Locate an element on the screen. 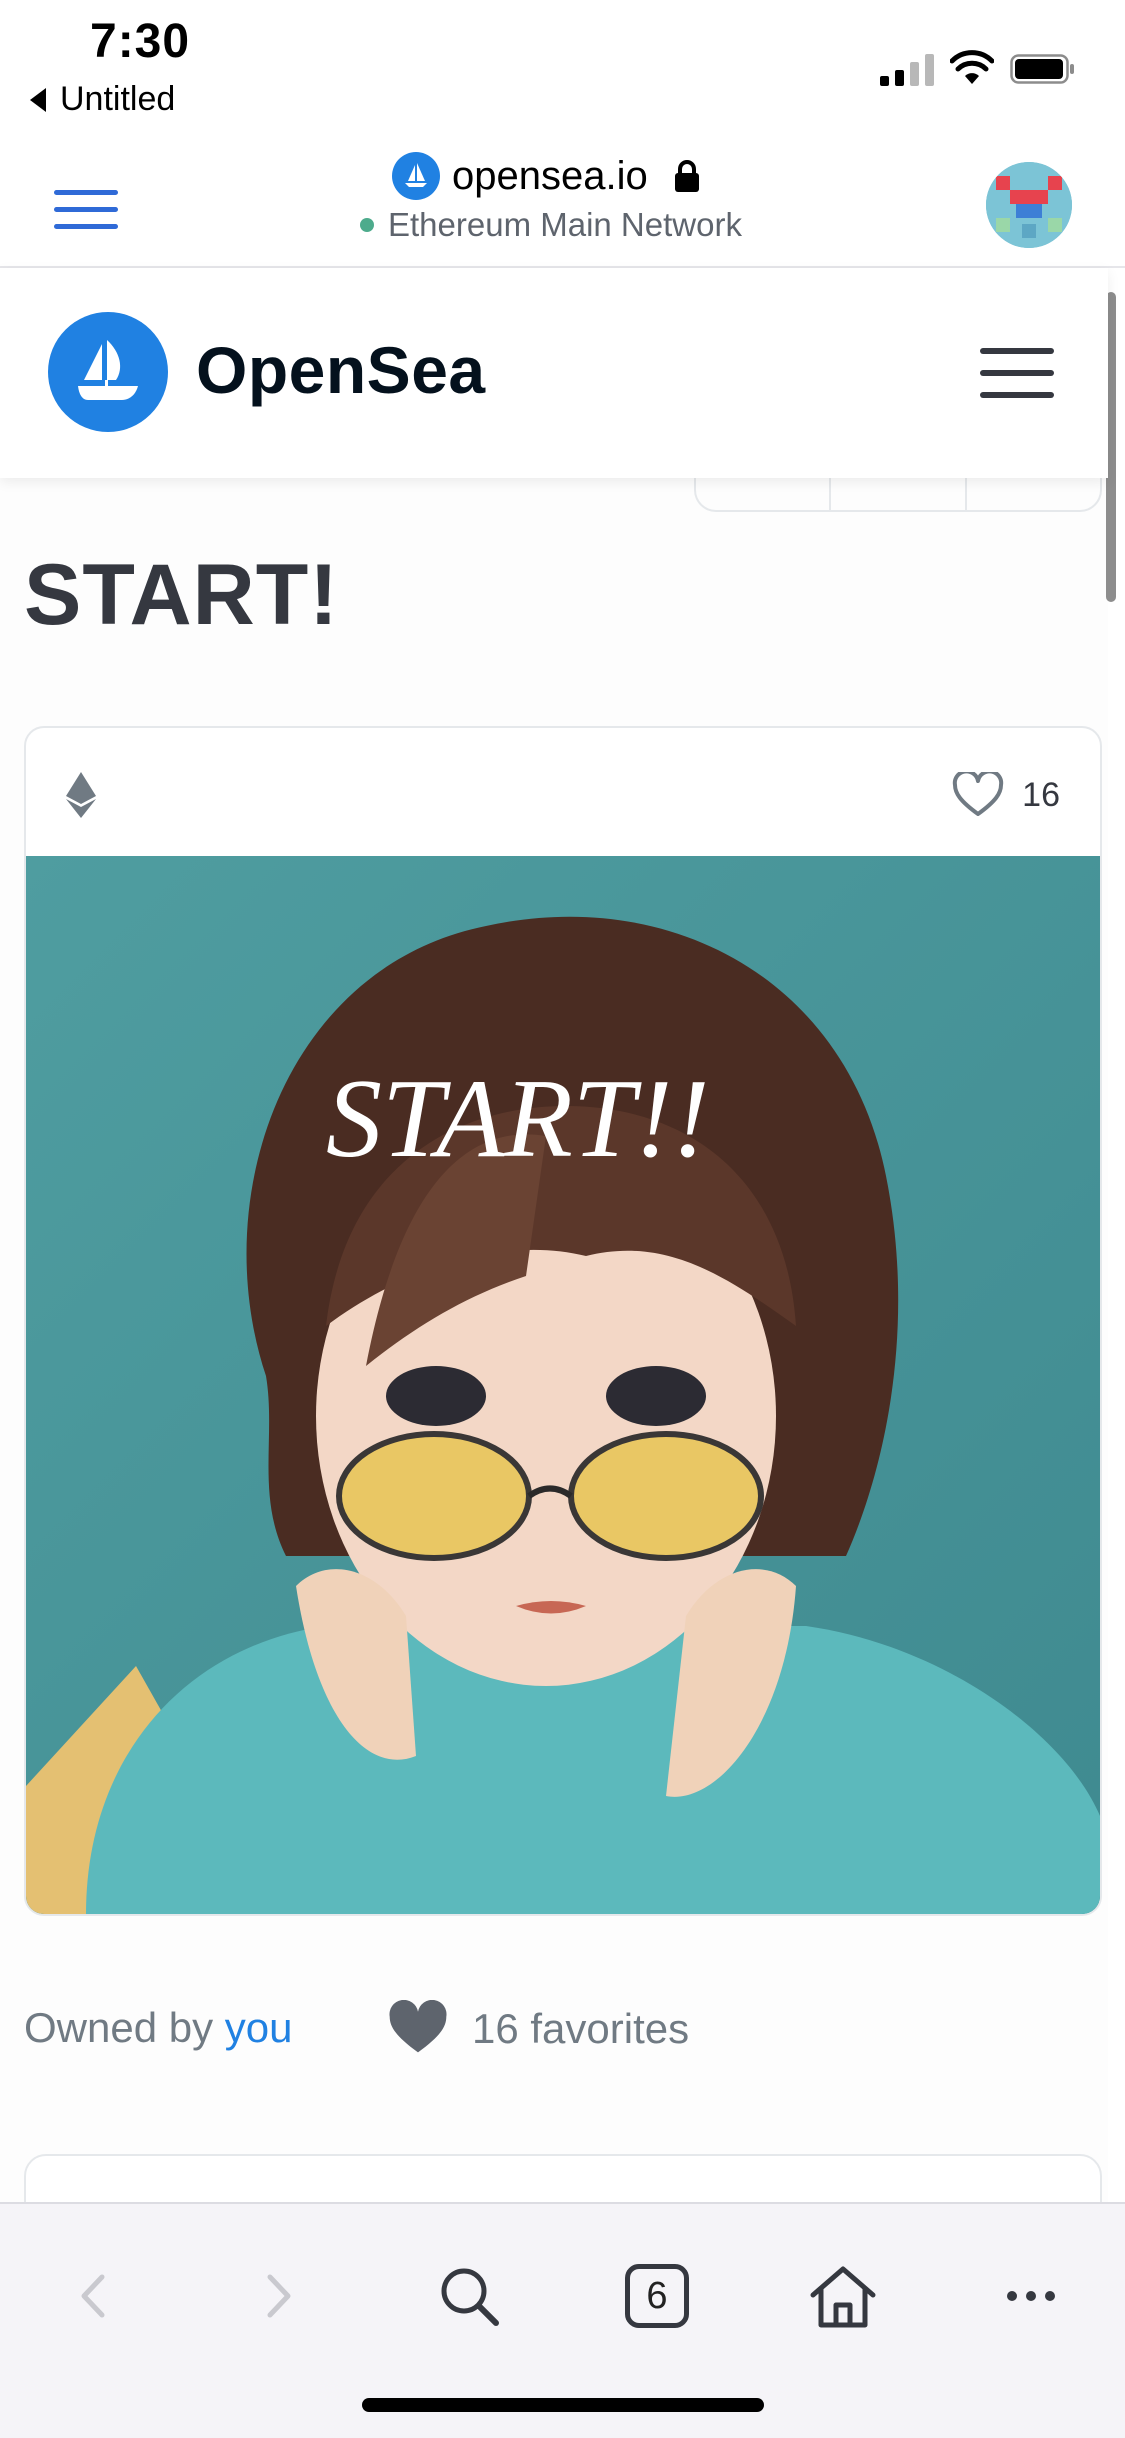 The image size is (1125, 2438). tabs-icon: 6 is located at coordinates (657, 2296).